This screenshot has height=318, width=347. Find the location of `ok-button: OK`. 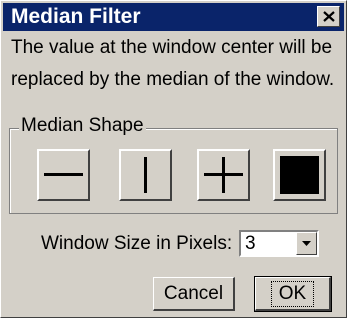

ok-button: OK is located at coordinates (293, 294).